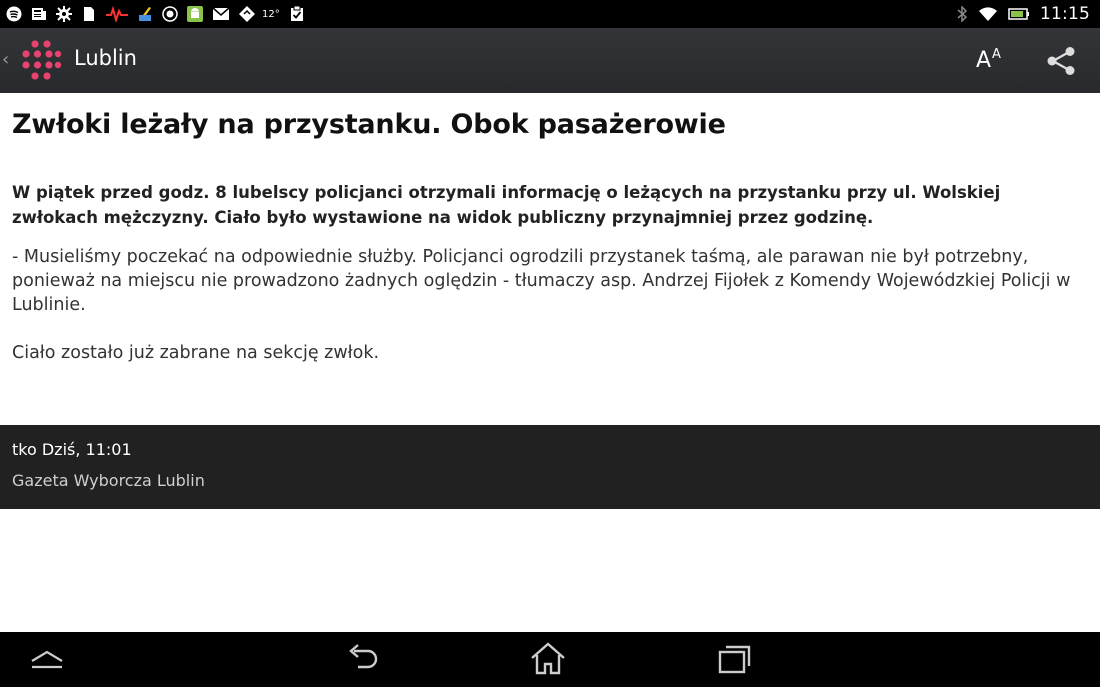  I want to click on home-icon, so click(548, 659).